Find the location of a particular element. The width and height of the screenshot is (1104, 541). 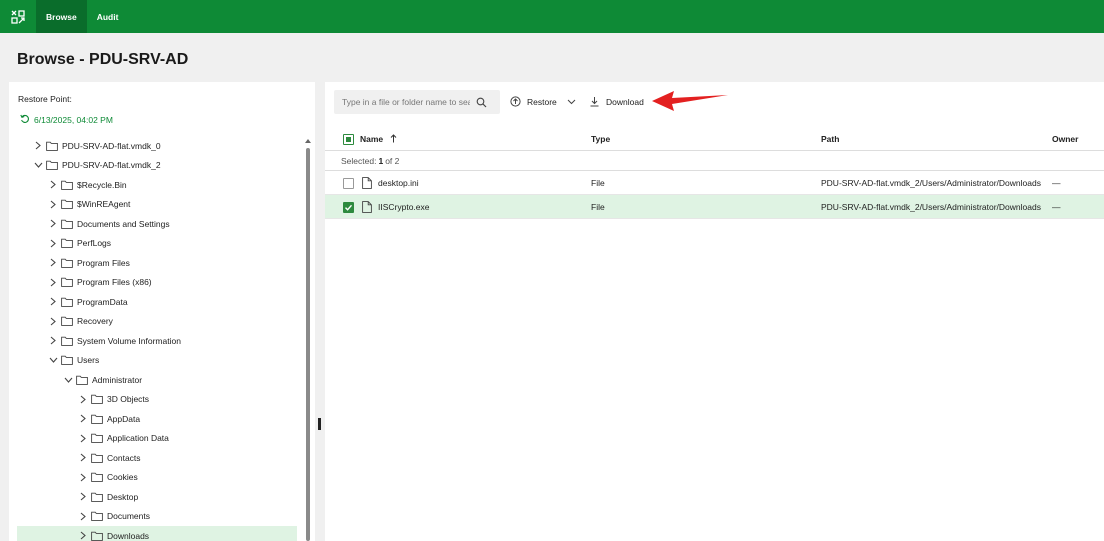

selection-summary: Selected: 1 of 2 is located at coordinates (714, 161).